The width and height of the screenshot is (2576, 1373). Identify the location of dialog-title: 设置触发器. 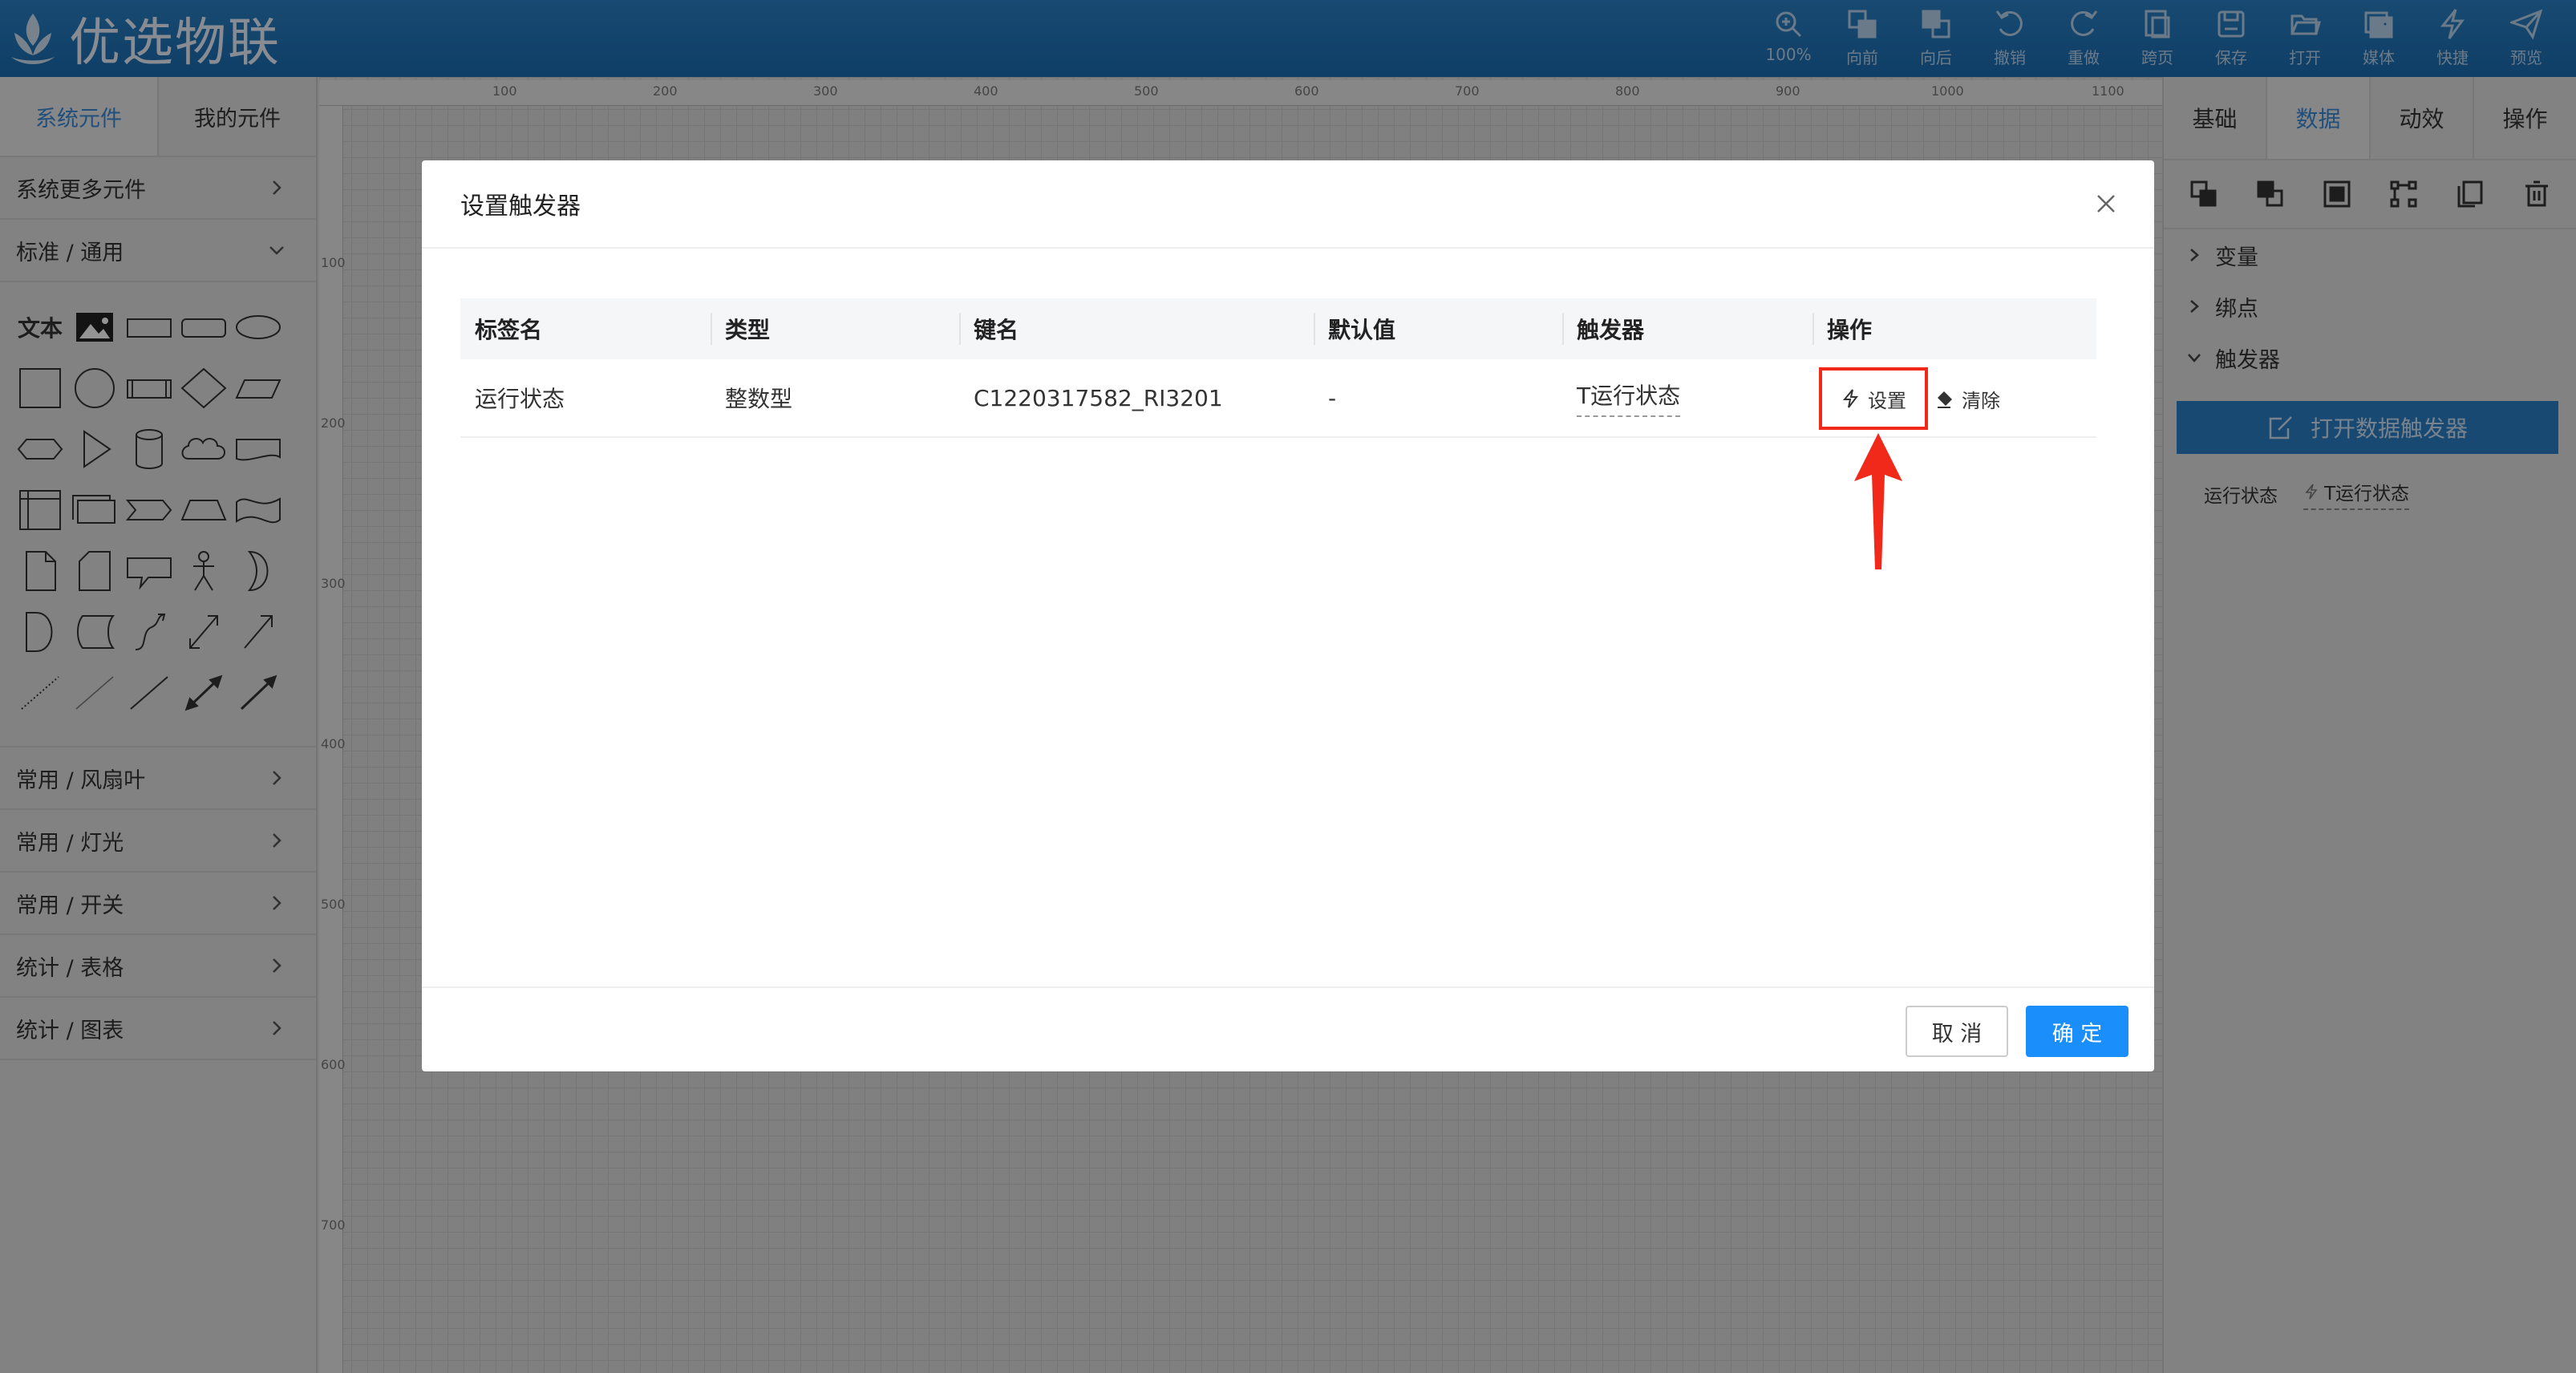
(520, 206).